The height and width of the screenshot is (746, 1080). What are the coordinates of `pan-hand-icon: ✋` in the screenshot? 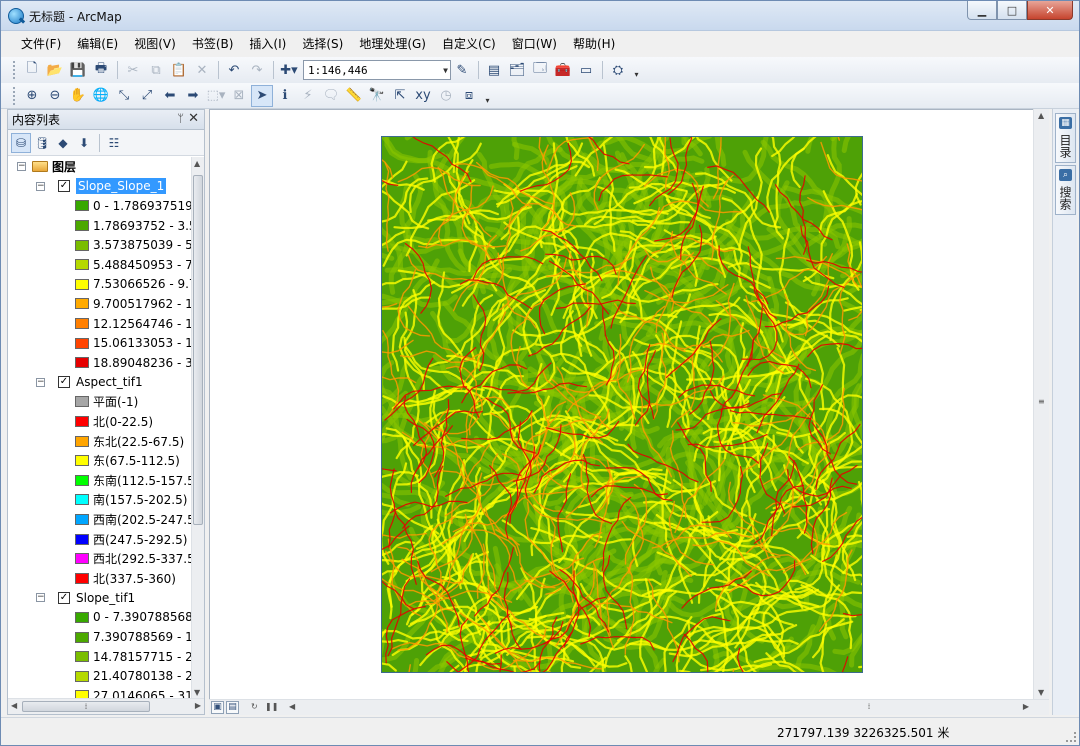 It's located at (78, 96).